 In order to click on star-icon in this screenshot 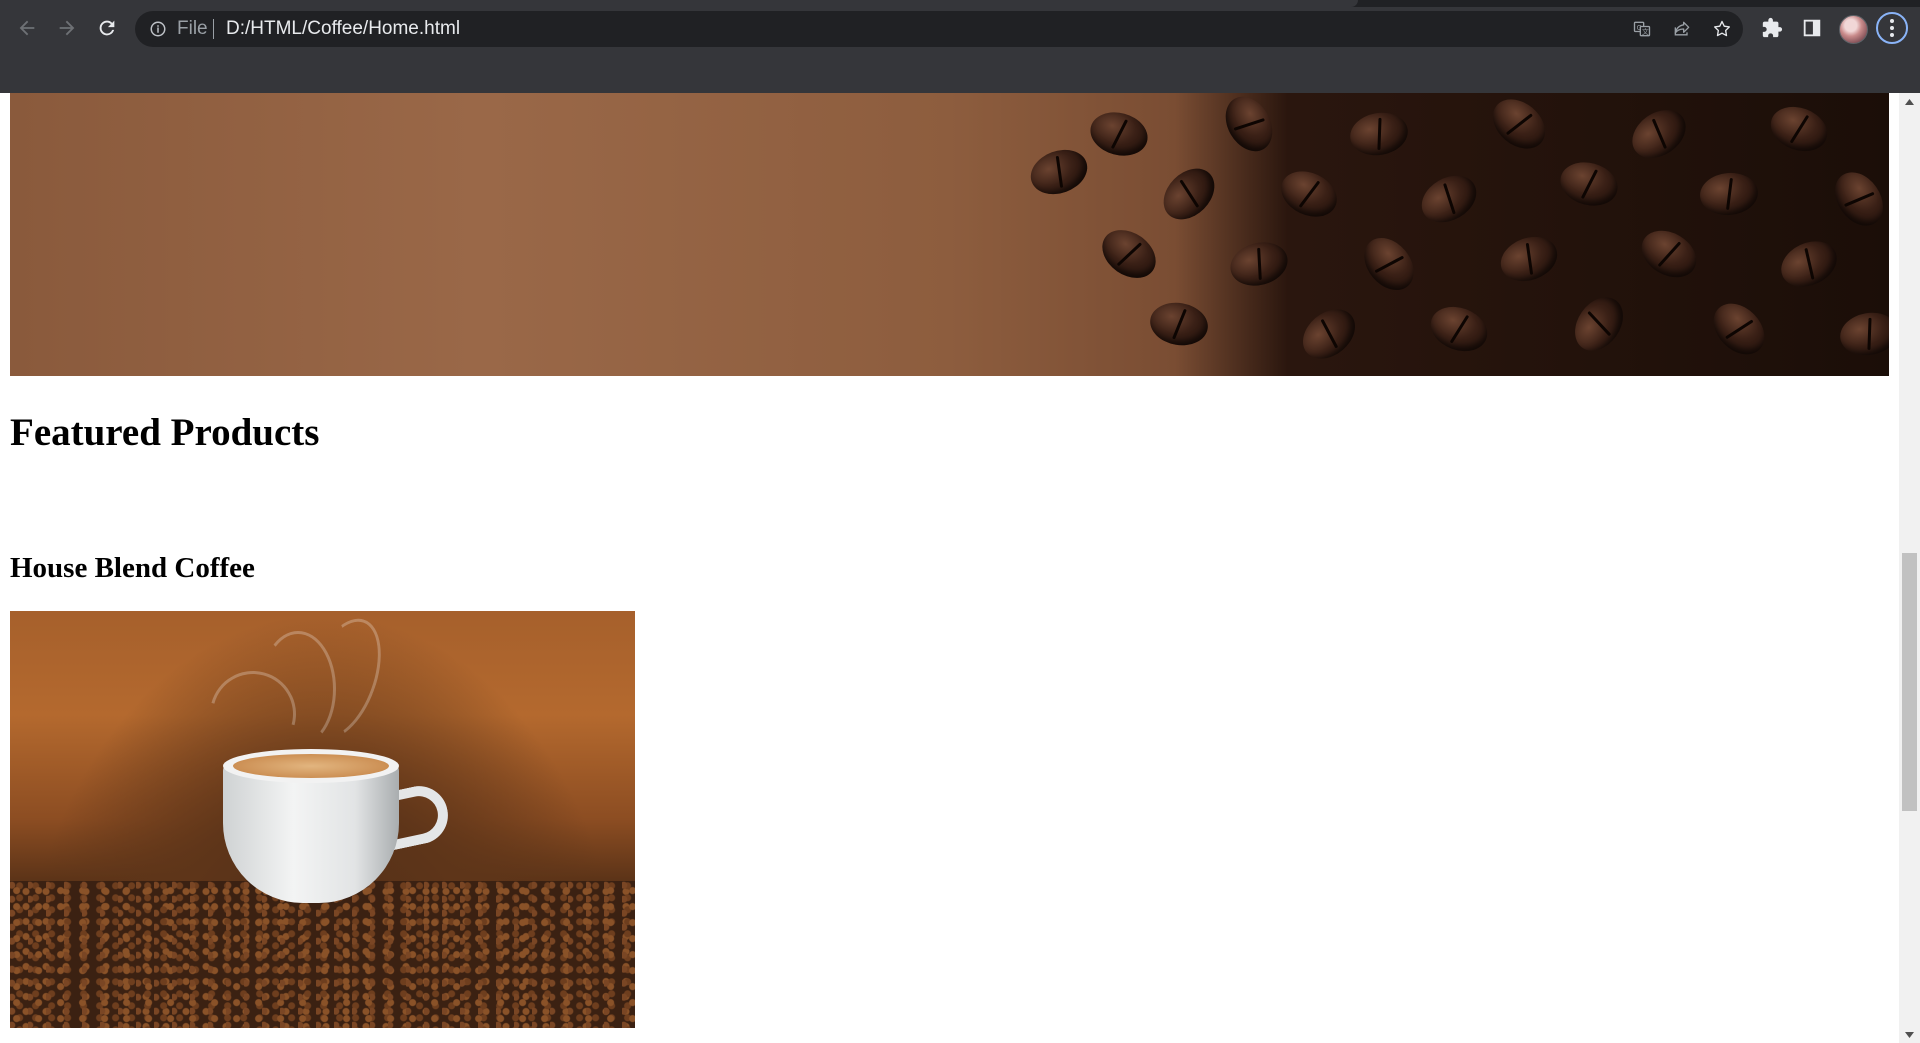, I will do `click(1722, 29)`.